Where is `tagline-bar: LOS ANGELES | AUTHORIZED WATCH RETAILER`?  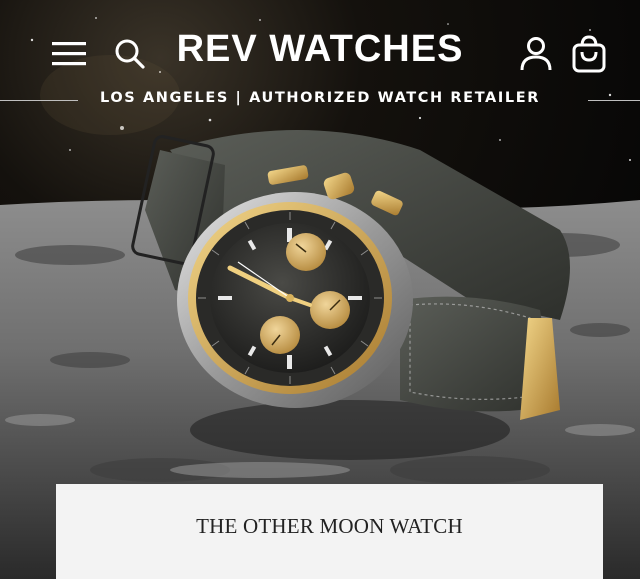
tagline-bar: LOS ANGELES | AUTHORIZED WATCH RETAILER is located at coordinates (320, 100).